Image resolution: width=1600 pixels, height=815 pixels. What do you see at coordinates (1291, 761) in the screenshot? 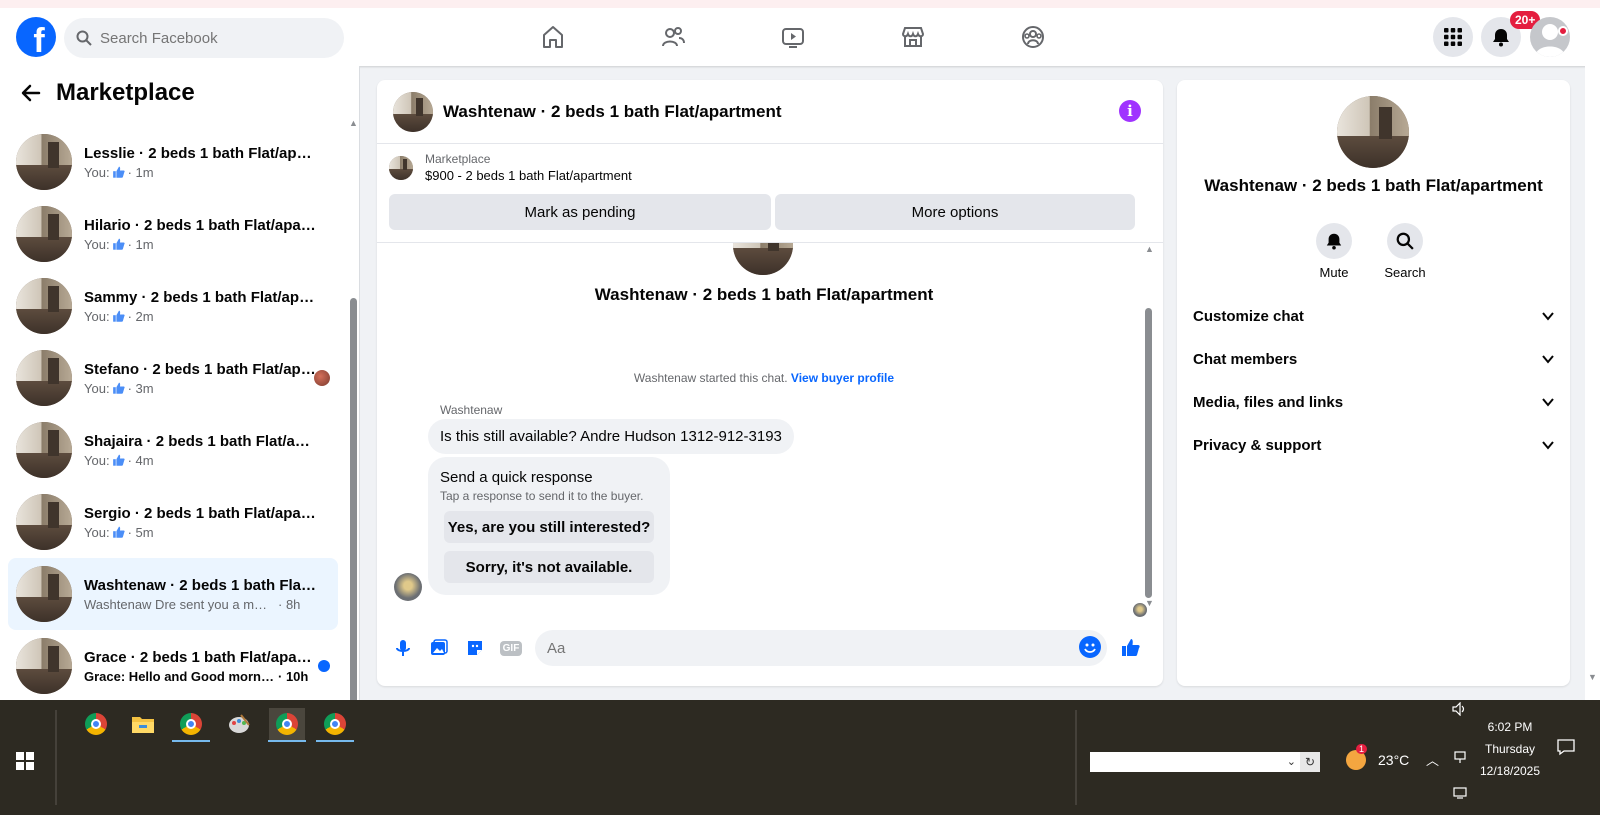
I see `chevron-down-icon: ⌄` at bounding box center [1291, 761].